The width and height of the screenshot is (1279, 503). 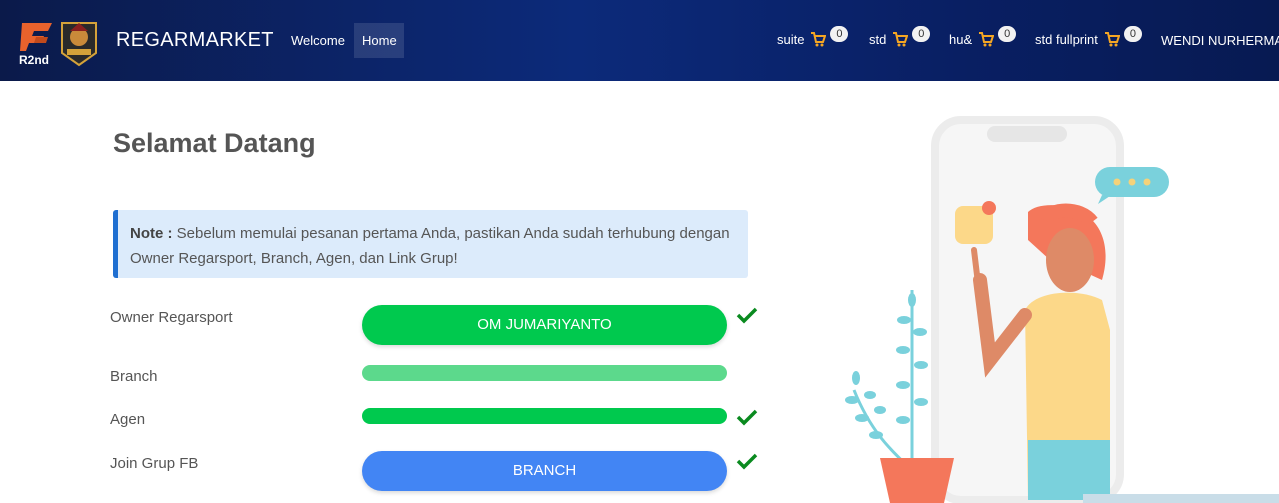 What do you see at coordinates (154, 463) in the screenshot?
I see `join-fb-label: Join Grup FB` at bounding box center [154, 463].